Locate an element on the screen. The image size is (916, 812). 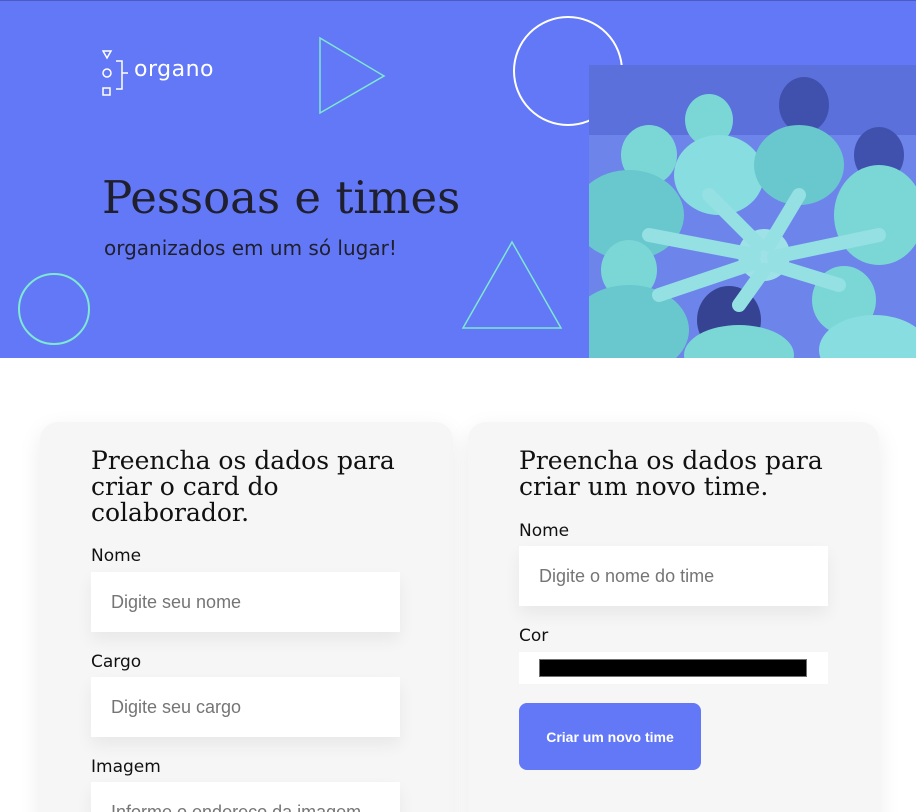
team-name-label: Nome is located at coordinates (544, 531).